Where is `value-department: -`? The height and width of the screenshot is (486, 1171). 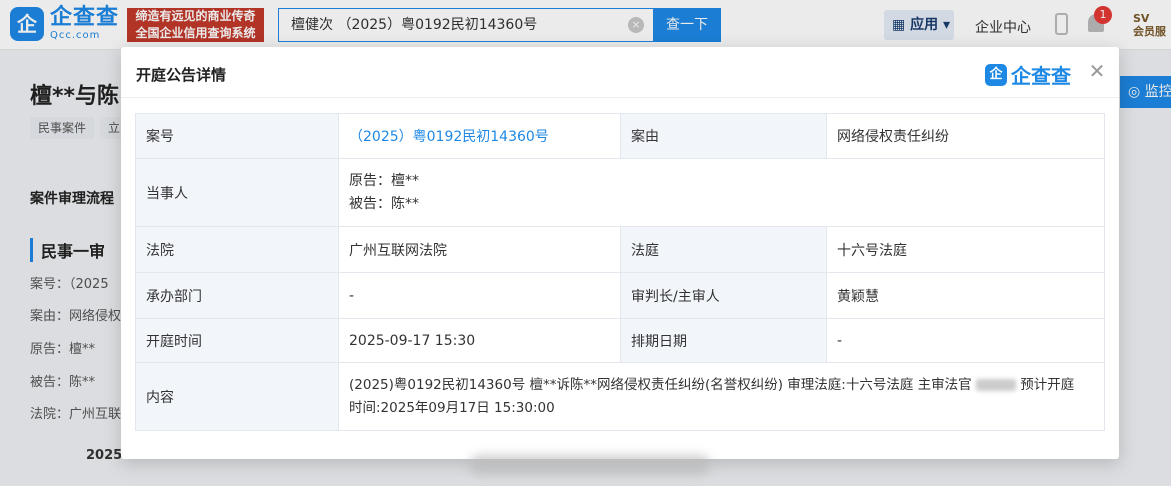
value-department: - is located at coordinates (479, 295).